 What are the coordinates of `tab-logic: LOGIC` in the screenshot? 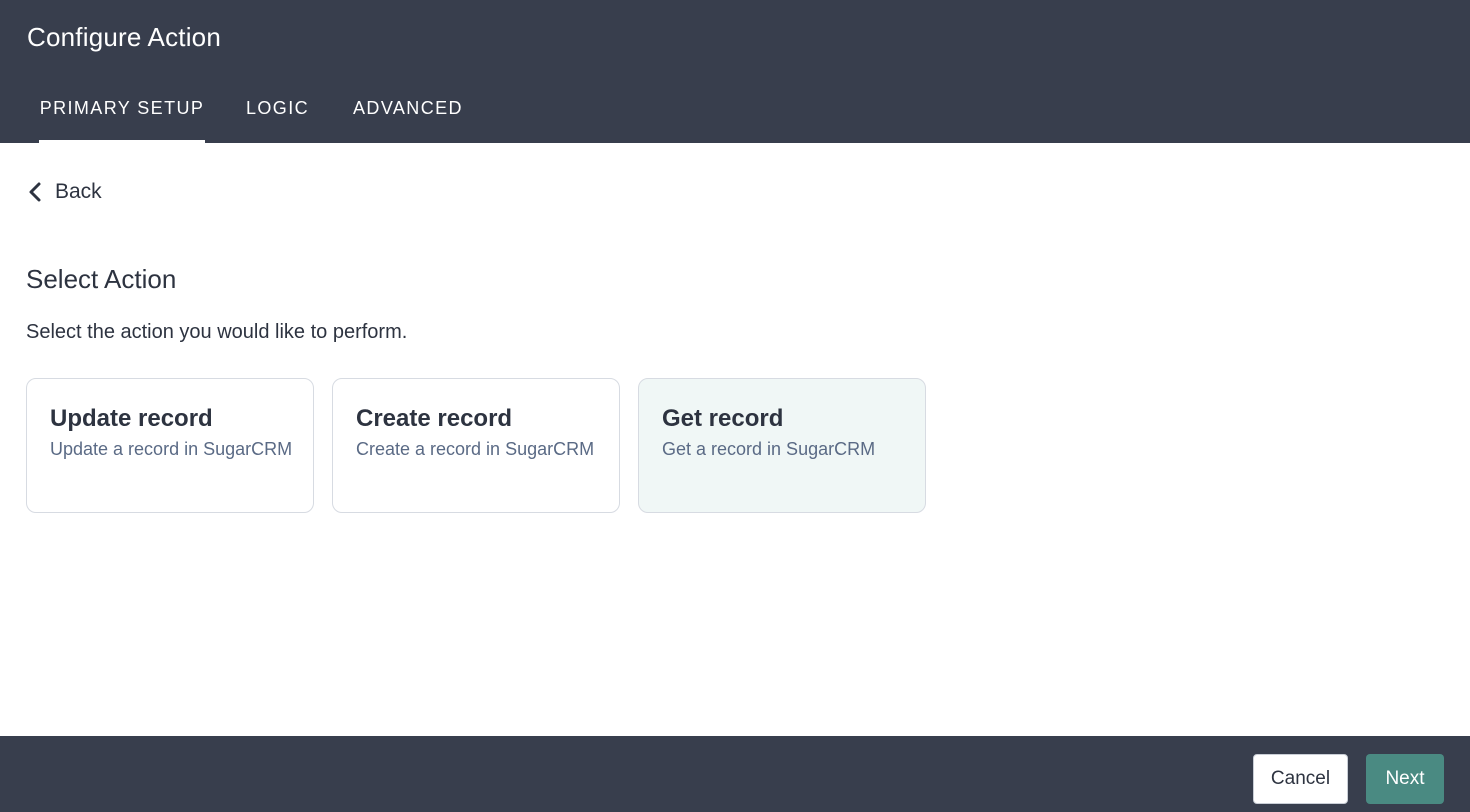 It's located at (277, 115).